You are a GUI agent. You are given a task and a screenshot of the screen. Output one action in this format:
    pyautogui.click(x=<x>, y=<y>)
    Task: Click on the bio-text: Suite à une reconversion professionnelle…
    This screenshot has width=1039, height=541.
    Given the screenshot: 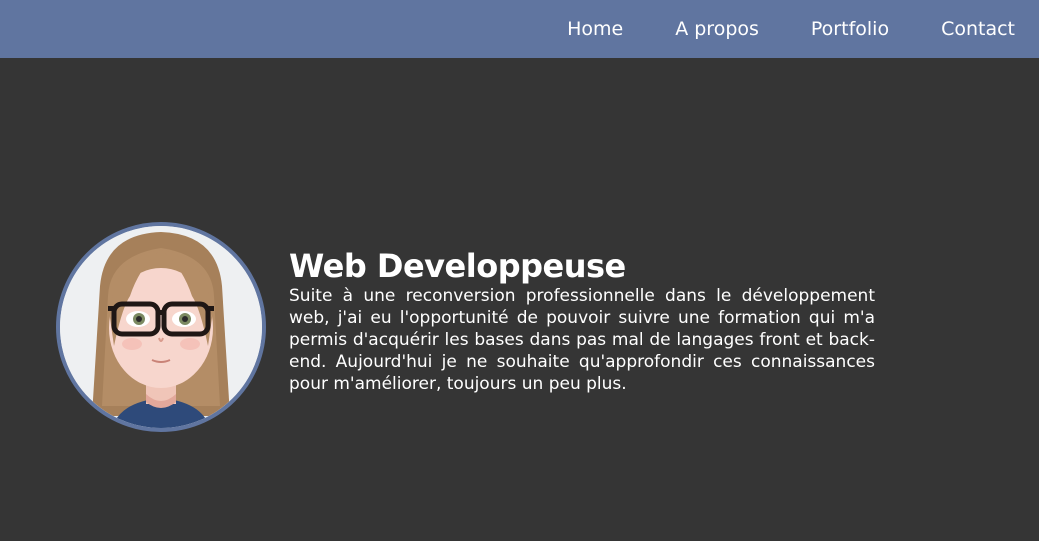 What is the action you would take?
    pyautogui.click(x=582, y=340)
    